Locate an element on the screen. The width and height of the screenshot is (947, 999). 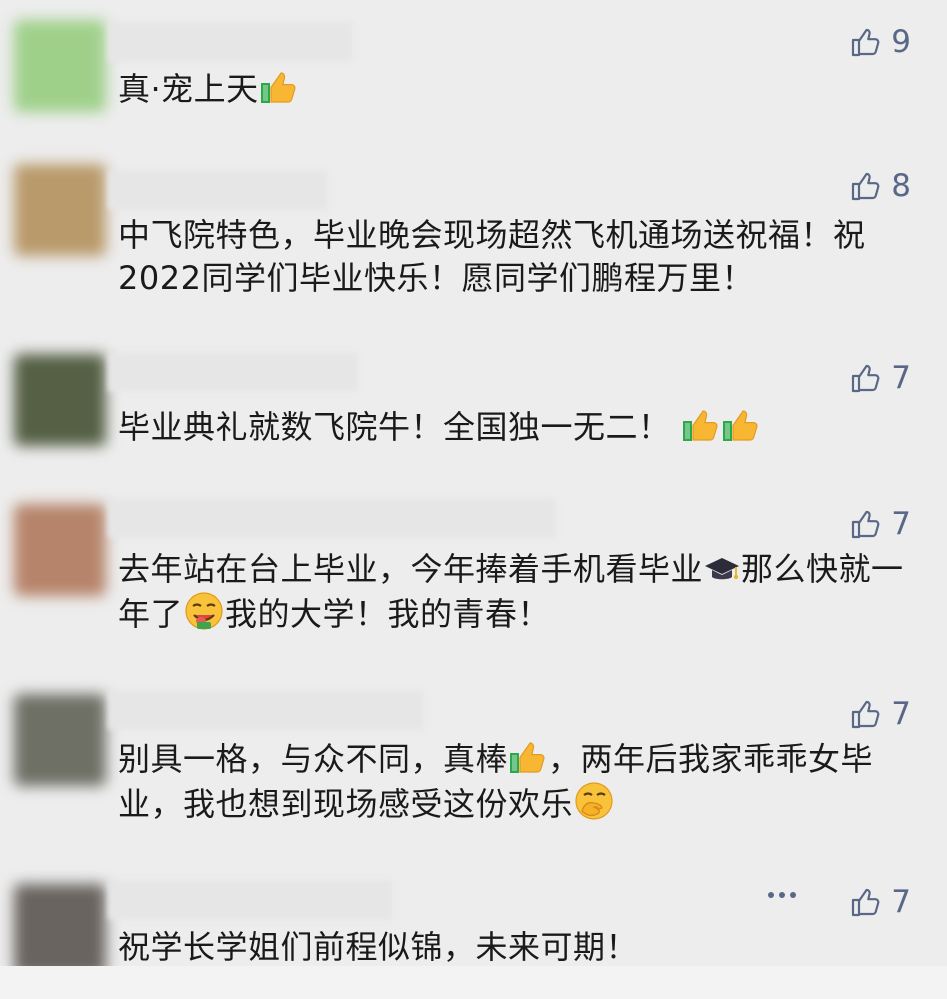
comment-text: 别具一格，与众不同，真棒 ，两年后我家乖乖女毕业，我也想到现场感受这份欢乐 is located at coordinates (496, 780).